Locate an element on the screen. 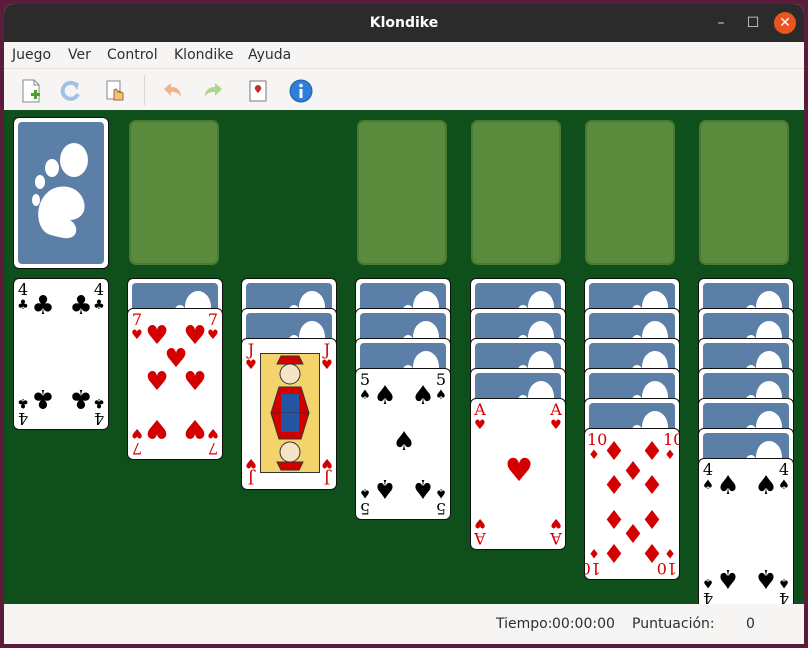 The width and height of the screenshot is (808, 648). title-bar: Klondike – ☐ ✕ is located at coordinates (404, 23).